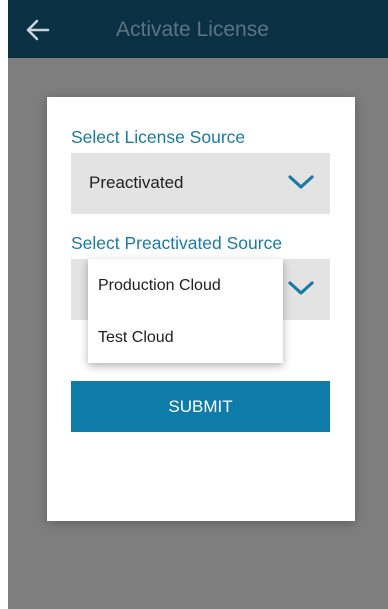 The height and width of the screenshot is (609, 388). I want to click on license-source-label: Select License Source, so click(158, 137).